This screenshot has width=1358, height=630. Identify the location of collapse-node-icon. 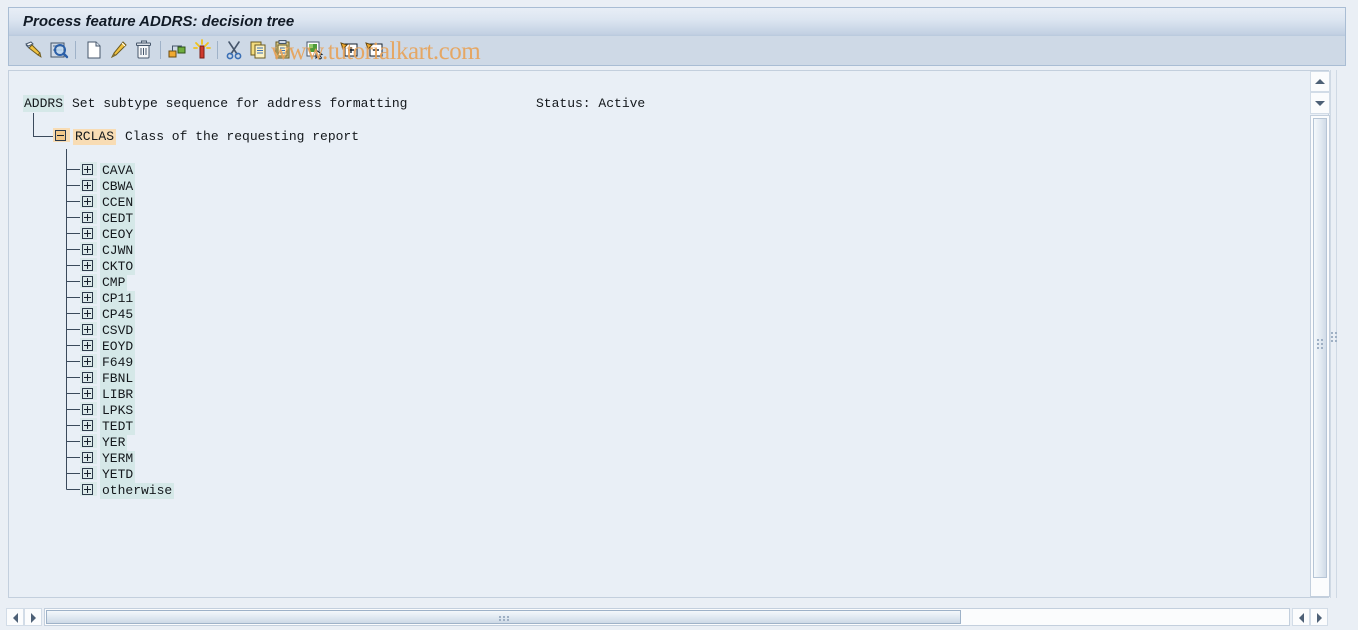
(375, 50).